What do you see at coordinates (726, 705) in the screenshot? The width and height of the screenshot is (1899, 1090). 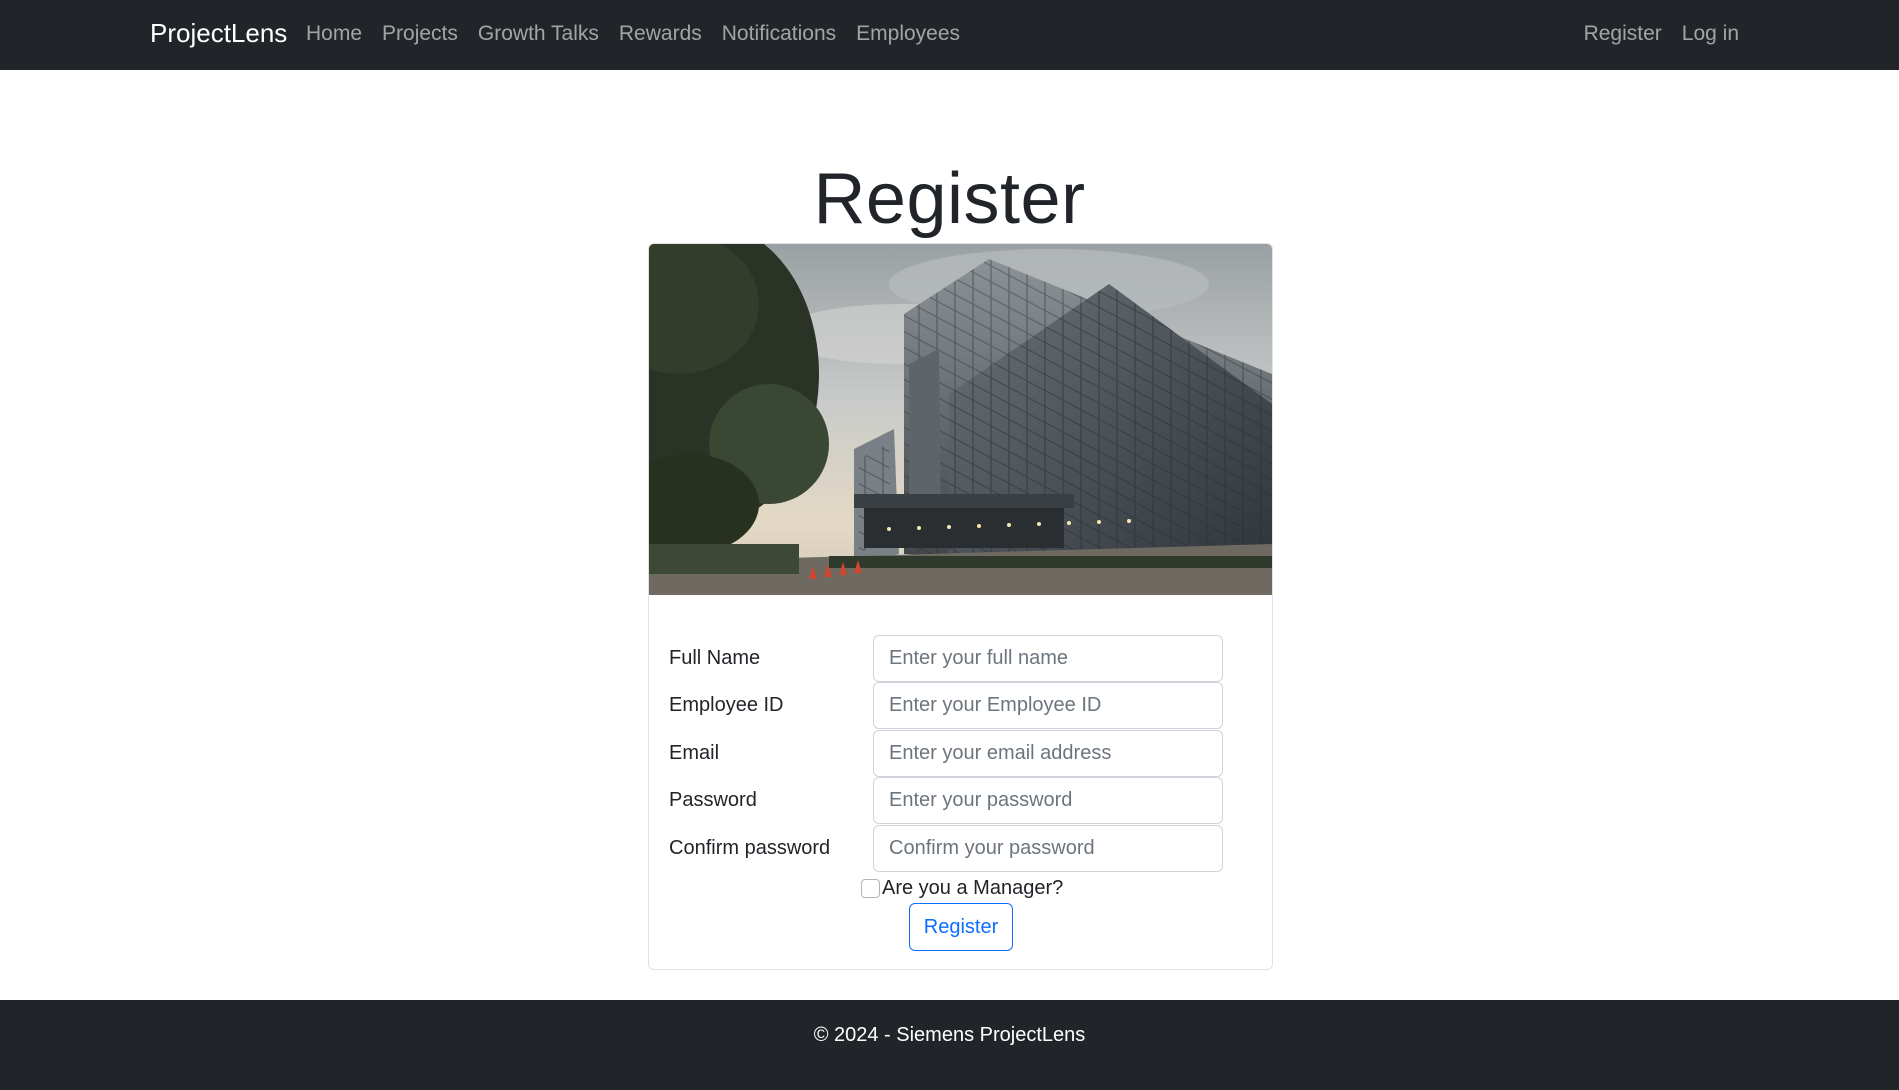 I see `employee-id-label: Employee ID` at bounding box center [726, 705].